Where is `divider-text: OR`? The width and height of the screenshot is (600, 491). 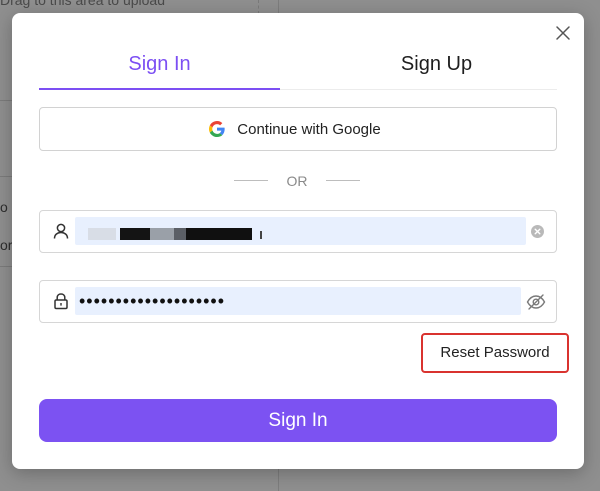 divider-text: OR is located at coordinates (297, 181).